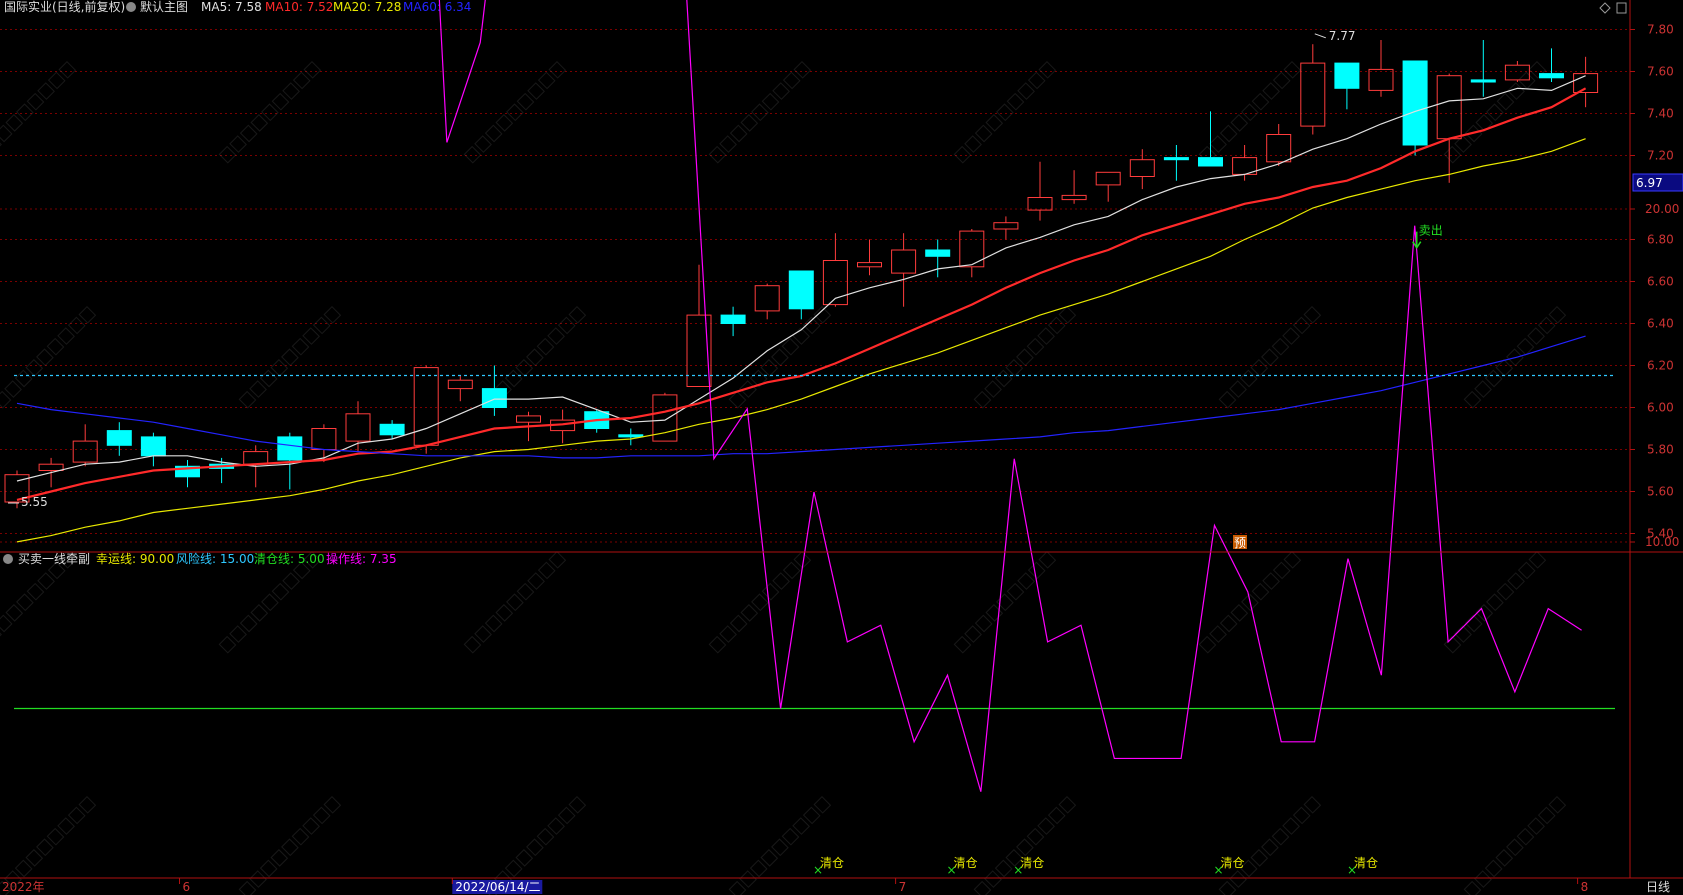 This screenshot has width=1683, height=895. I want to click on settings-icon, so click(131, 7).